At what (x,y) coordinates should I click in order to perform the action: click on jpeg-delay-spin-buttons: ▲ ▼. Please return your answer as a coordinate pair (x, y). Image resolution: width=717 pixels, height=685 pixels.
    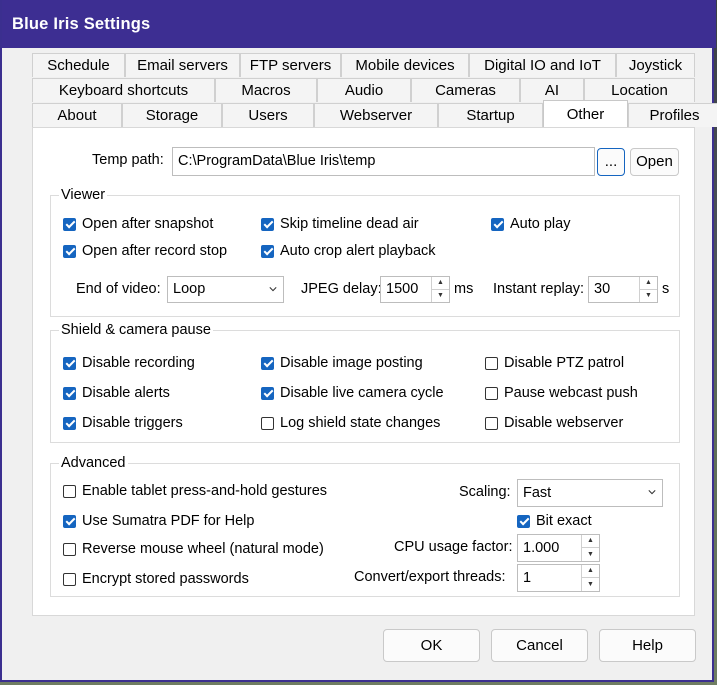
    Looking at the image, I should click on (440, 289).